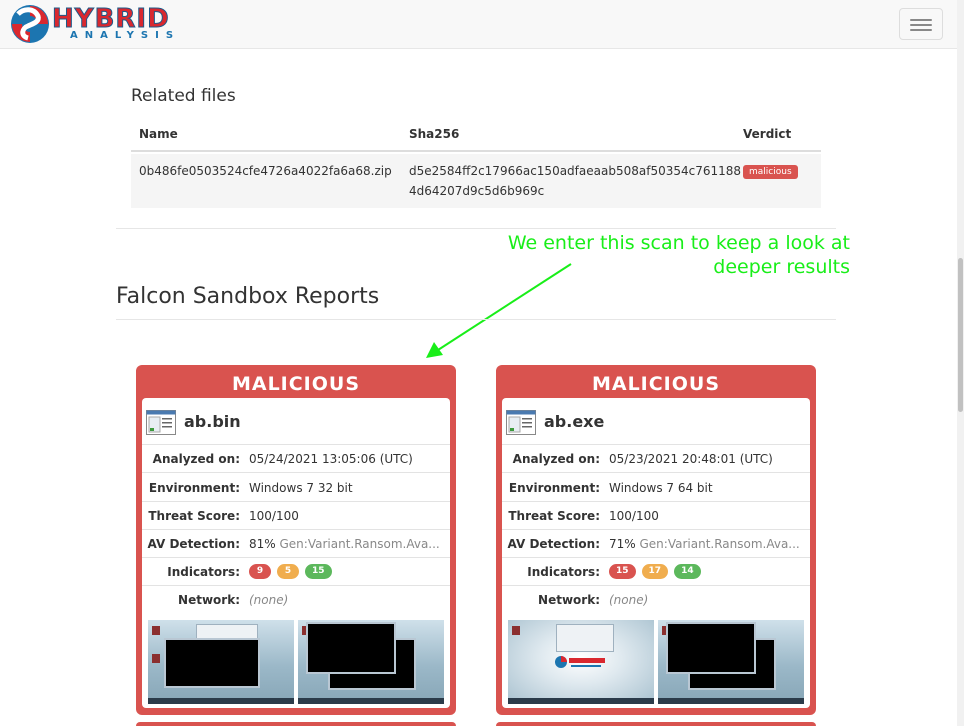 The width and height of the screenshot is (964, 726). I want to click on related-file-name-link: 0b486fe0503524cfe4726a4022fa6a68.zip, so click(265, 171).